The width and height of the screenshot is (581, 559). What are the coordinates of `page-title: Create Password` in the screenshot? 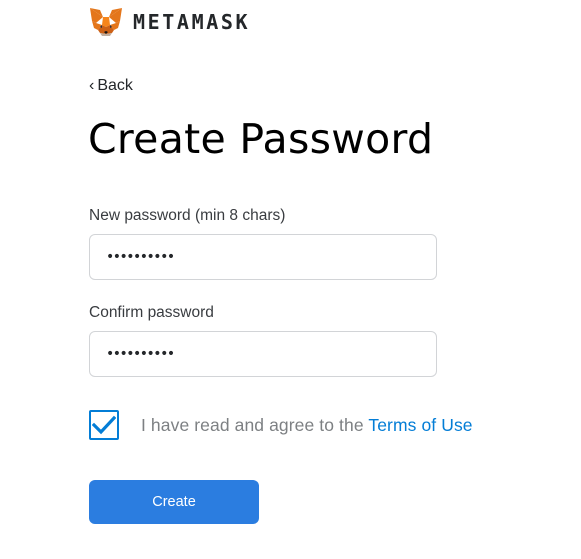 It's located at (261, 139).